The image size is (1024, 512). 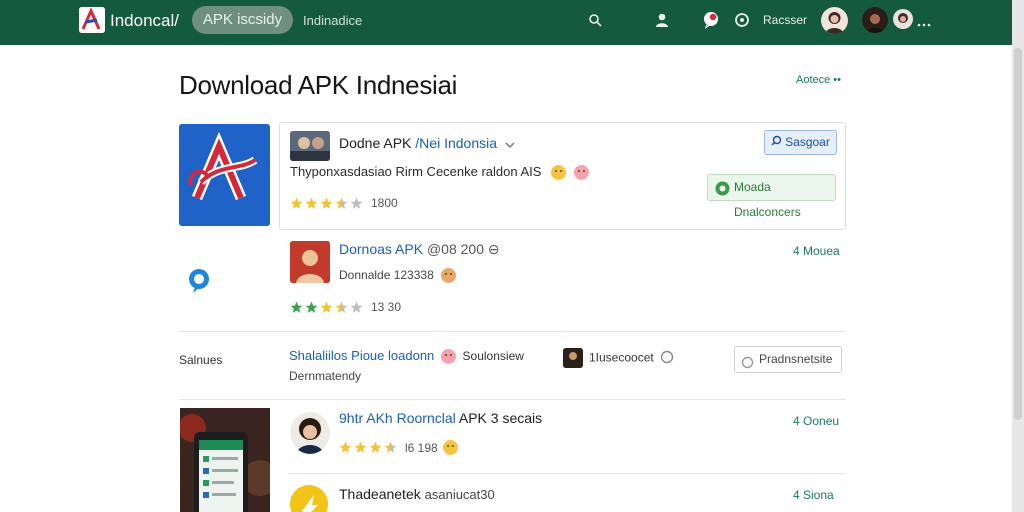 I want to click on list-item-title-main: Thadeanetek, so click(x=380, y=494).